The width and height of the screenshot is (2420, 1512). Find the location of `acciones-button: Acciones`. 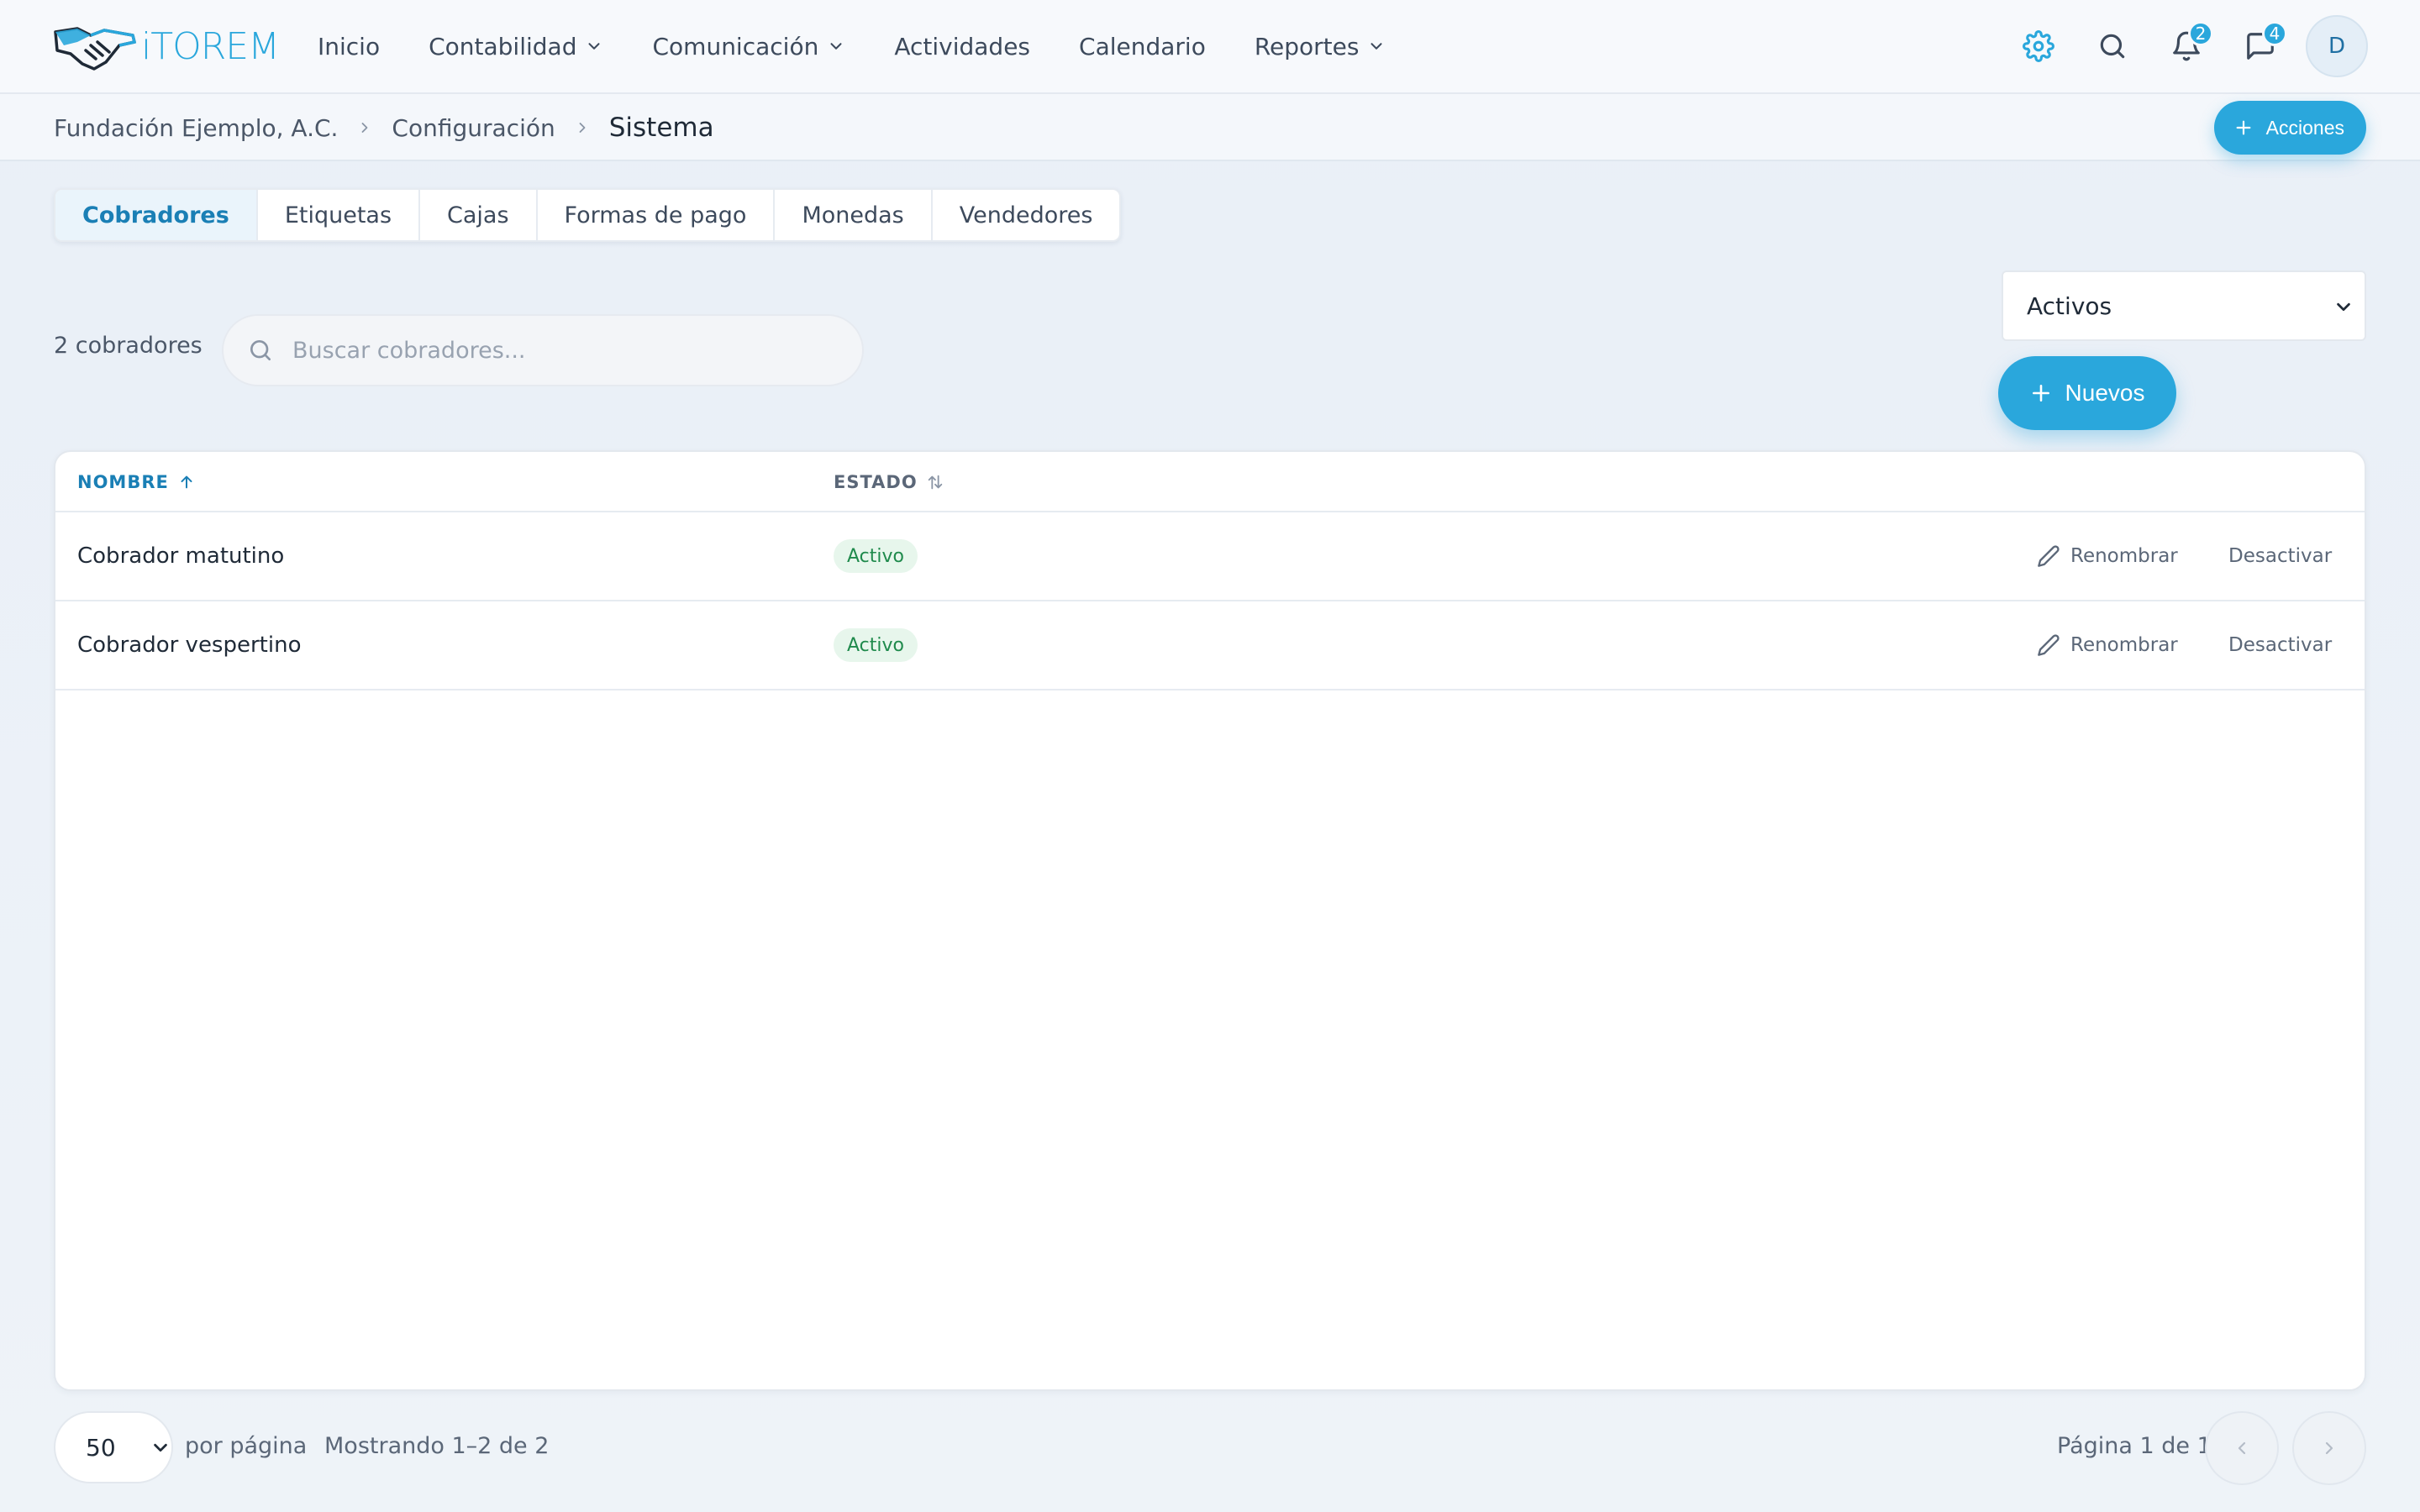

acciones-button: Acciones is located at coordinates (2289, 128).